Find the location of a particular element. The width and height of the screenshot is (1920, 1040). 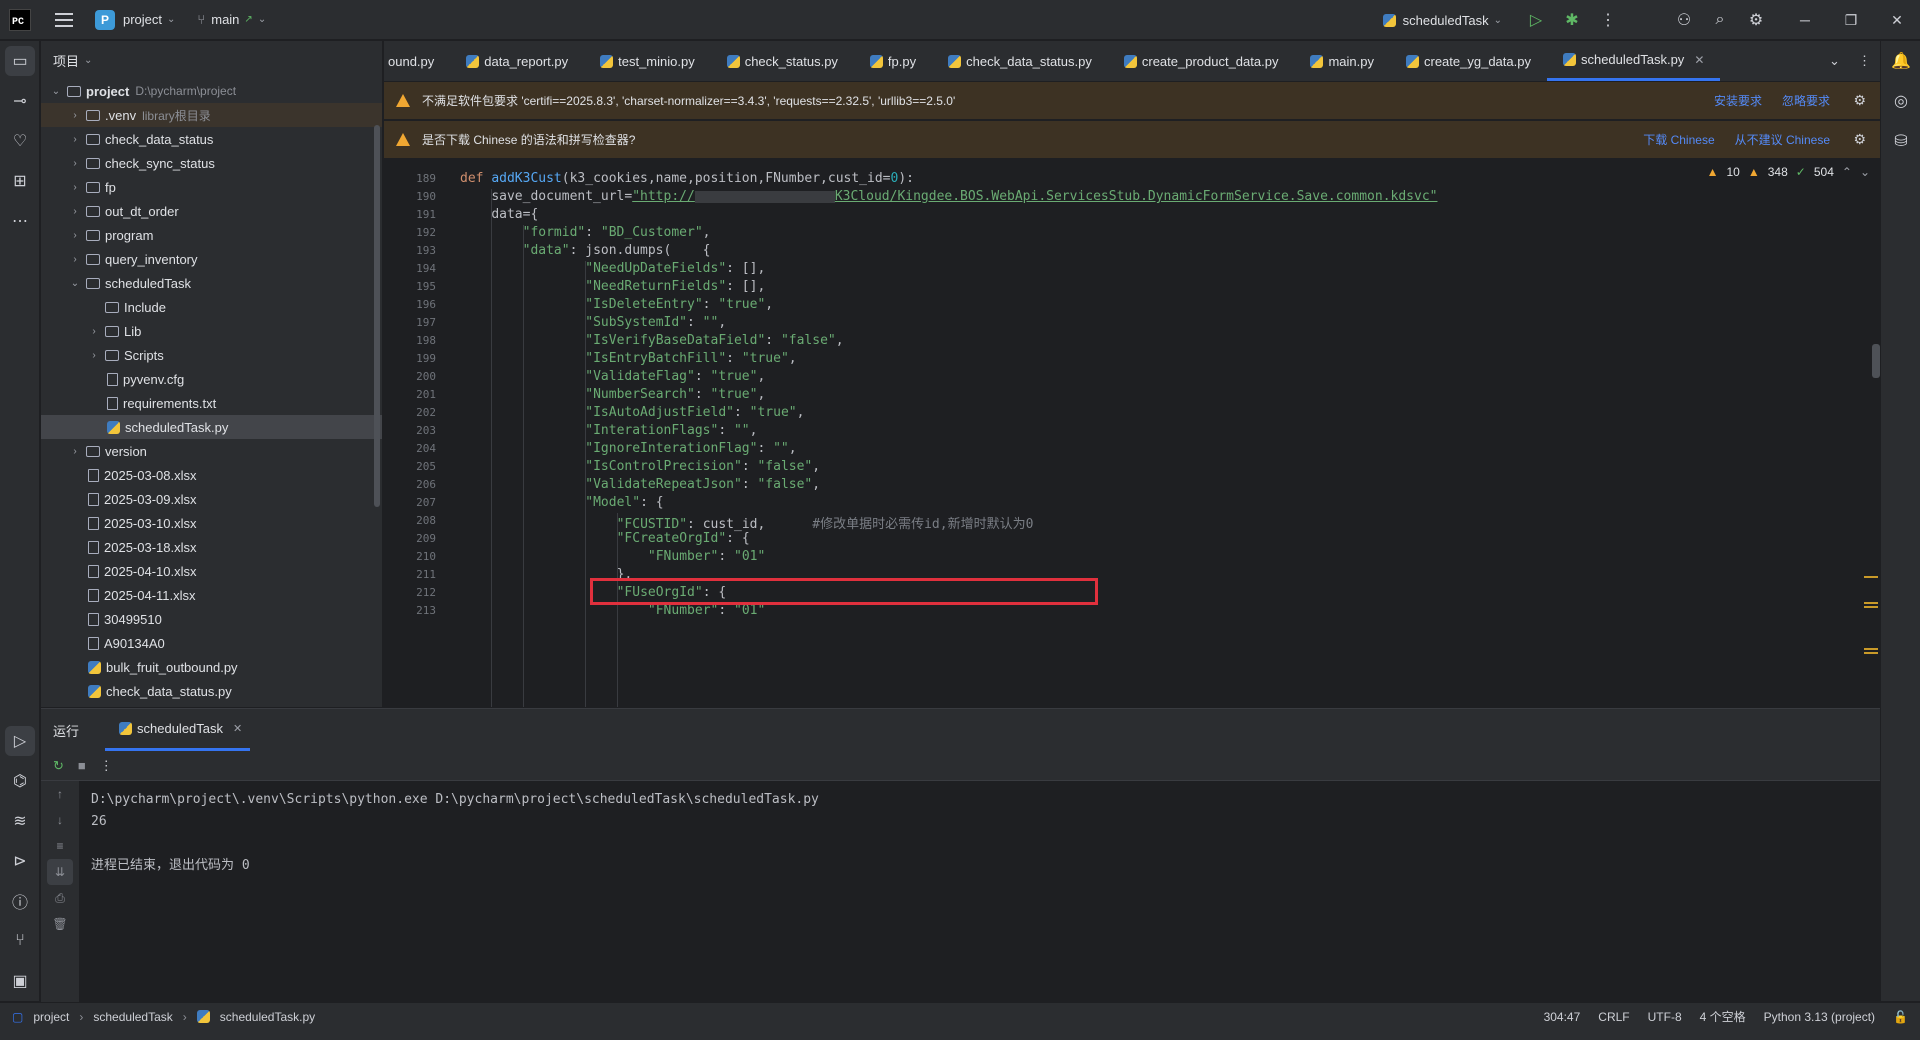

tree-item: 2025-03-10.xlsx is located at coordinates (211, 523).